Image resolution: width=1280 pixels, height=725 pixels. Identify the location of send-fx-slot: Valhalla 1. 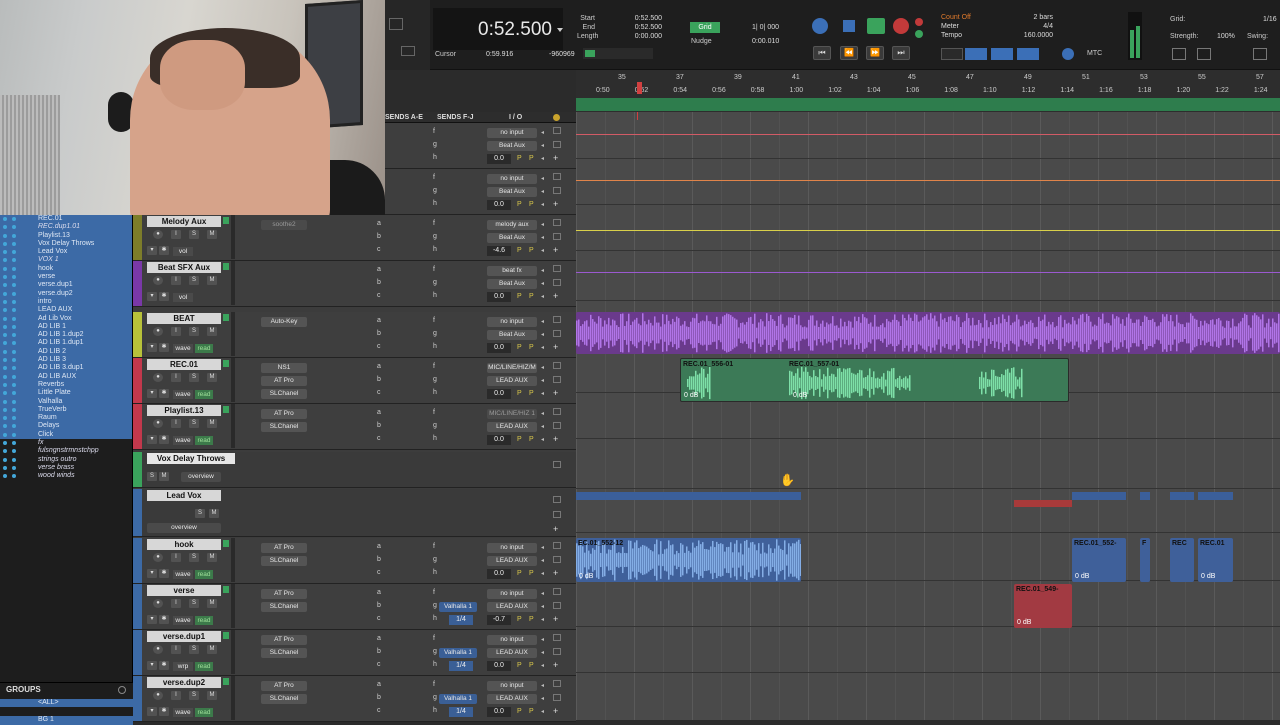
(458, 607).